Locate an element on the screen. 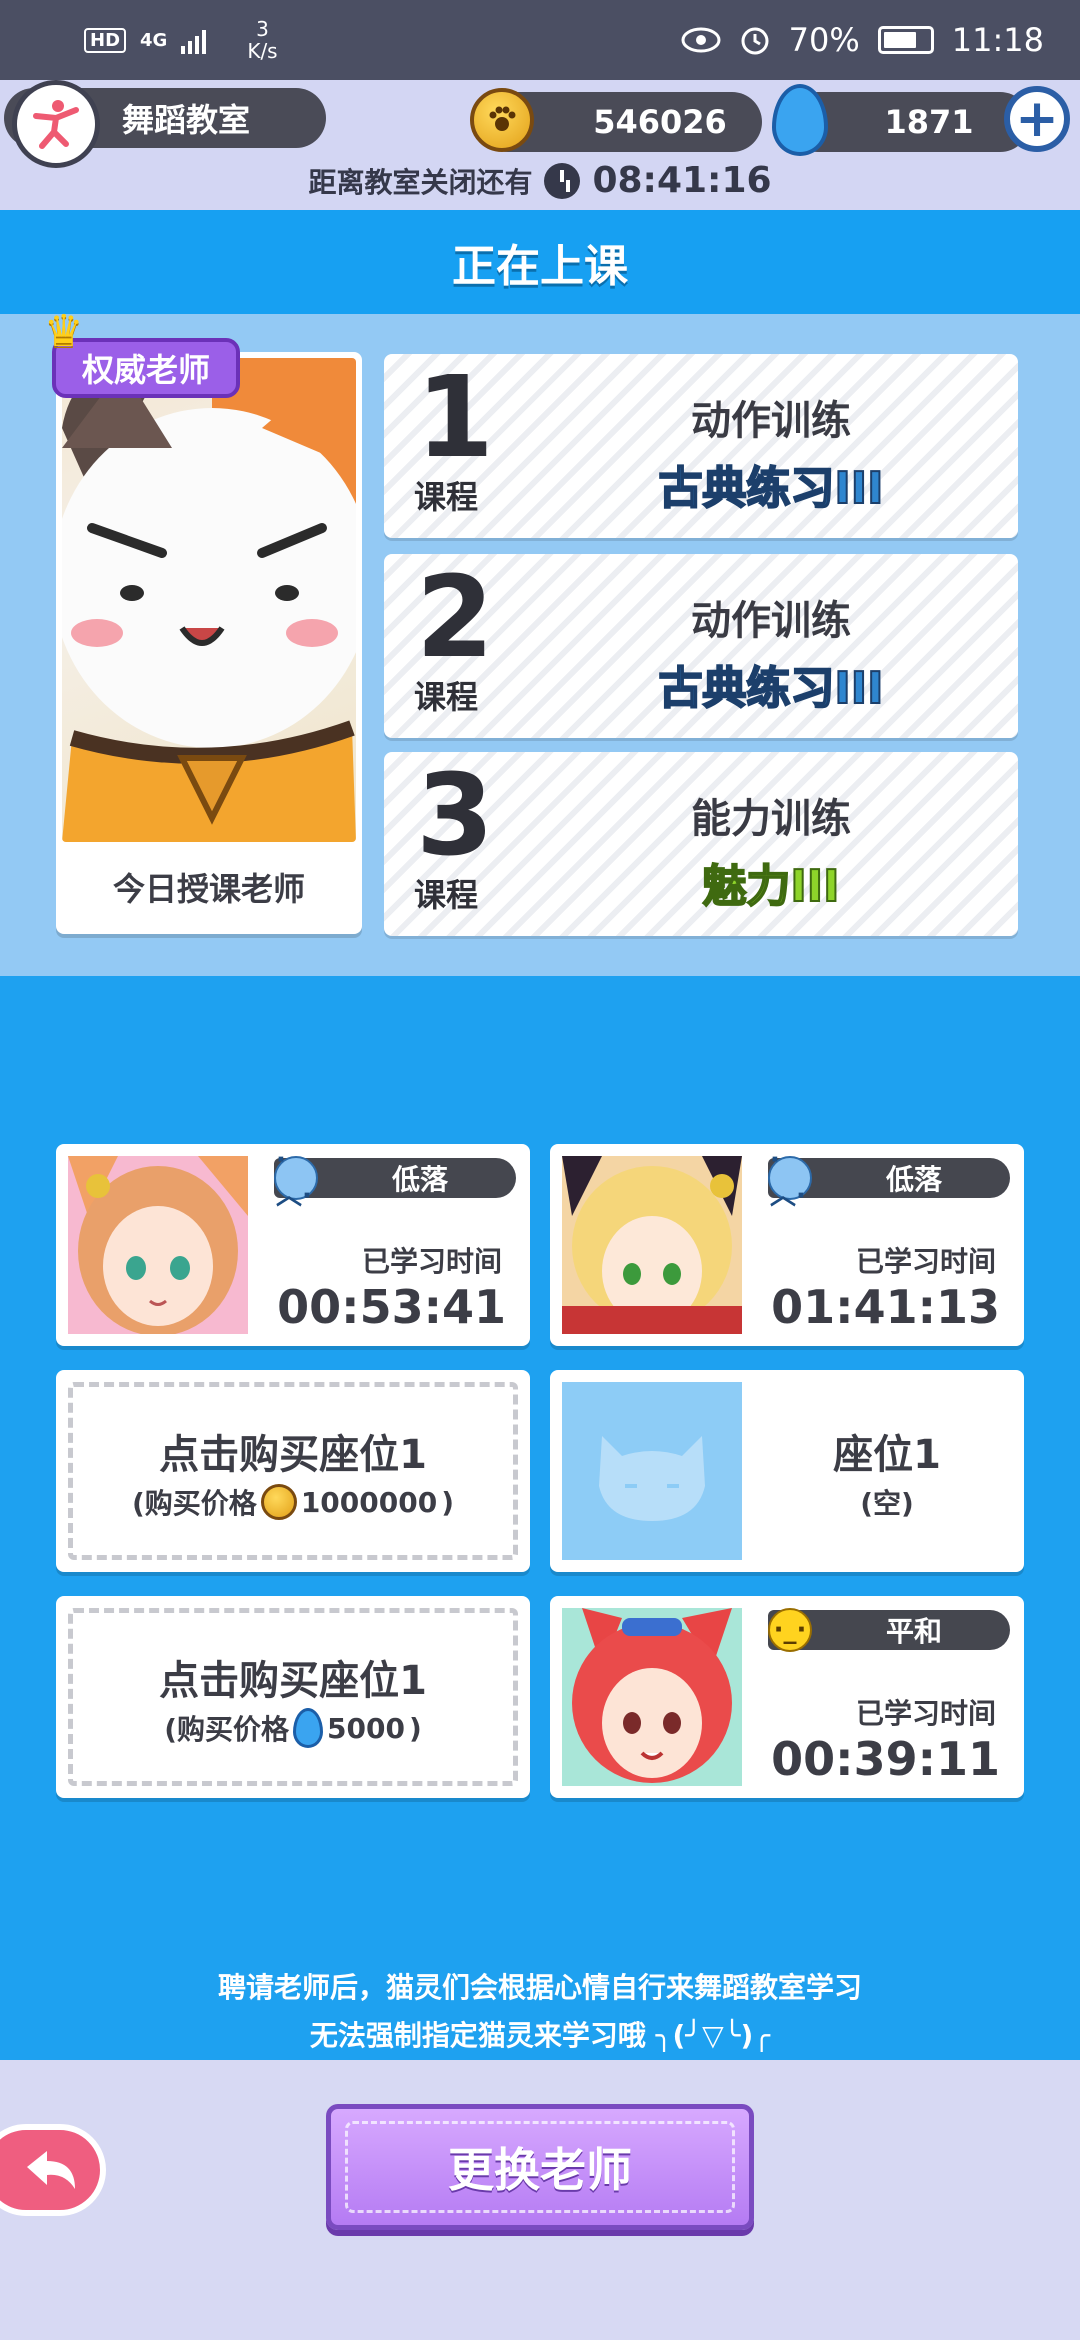 The image size is (1080, 2340). closing-label: 距离教室关闭还有 is located at coordinates (420, 182).